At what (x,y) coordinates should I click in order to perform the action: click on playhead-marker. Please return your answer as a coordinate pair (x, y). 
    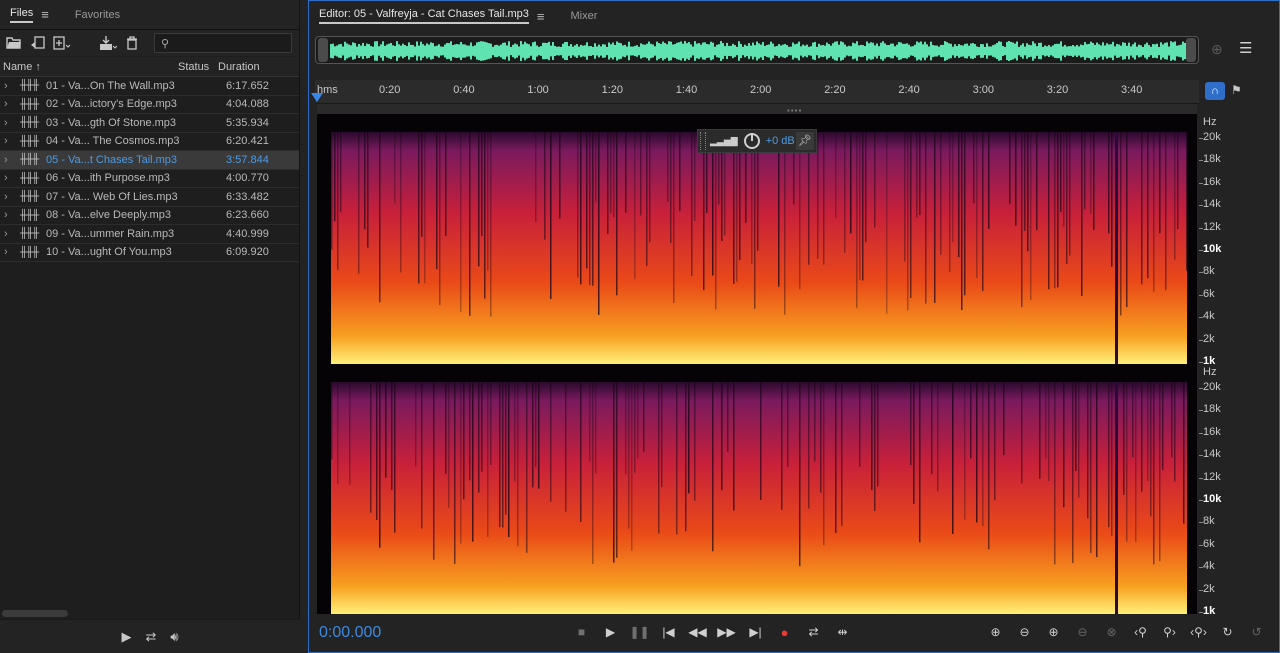
    Looking at the image, I should click on (317, 97).